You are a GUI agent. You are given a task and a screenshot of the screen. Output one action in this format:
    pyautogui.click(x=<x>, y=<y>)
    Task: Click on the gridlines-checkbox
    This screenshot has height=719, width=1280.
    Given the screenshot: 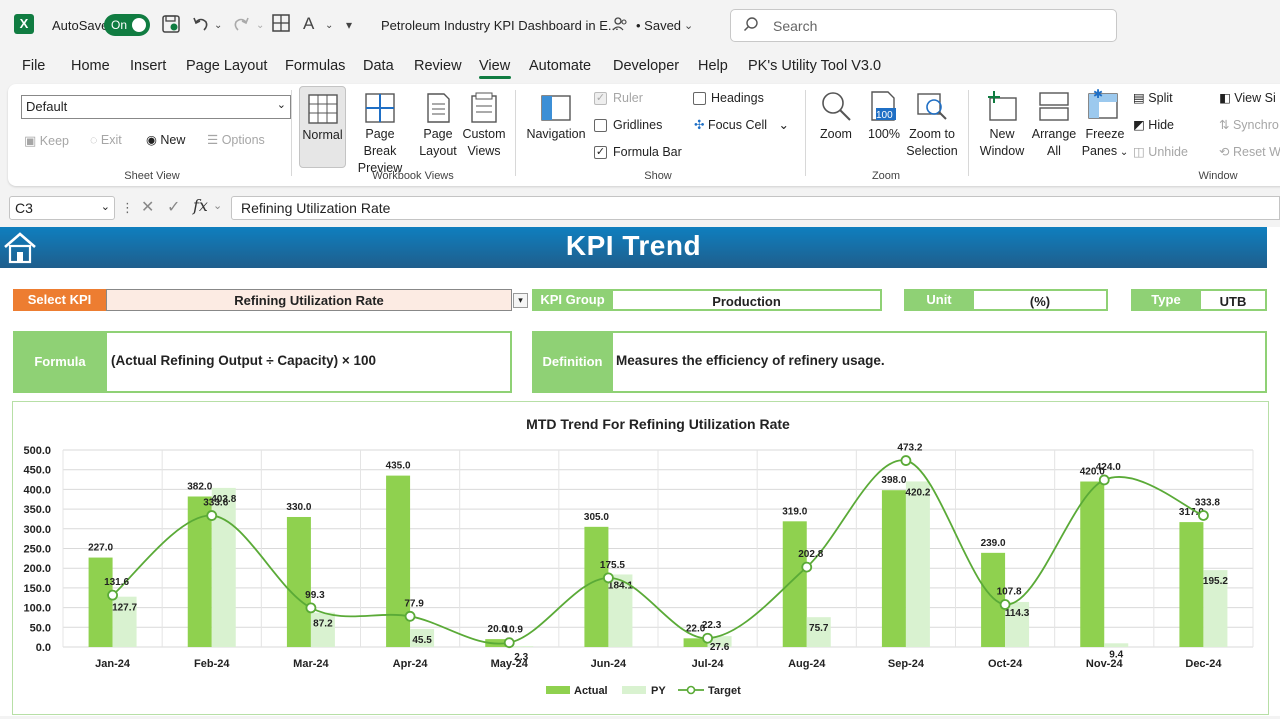 What is the action you would take?
    pyautogui.click(x=600, y=125)
    